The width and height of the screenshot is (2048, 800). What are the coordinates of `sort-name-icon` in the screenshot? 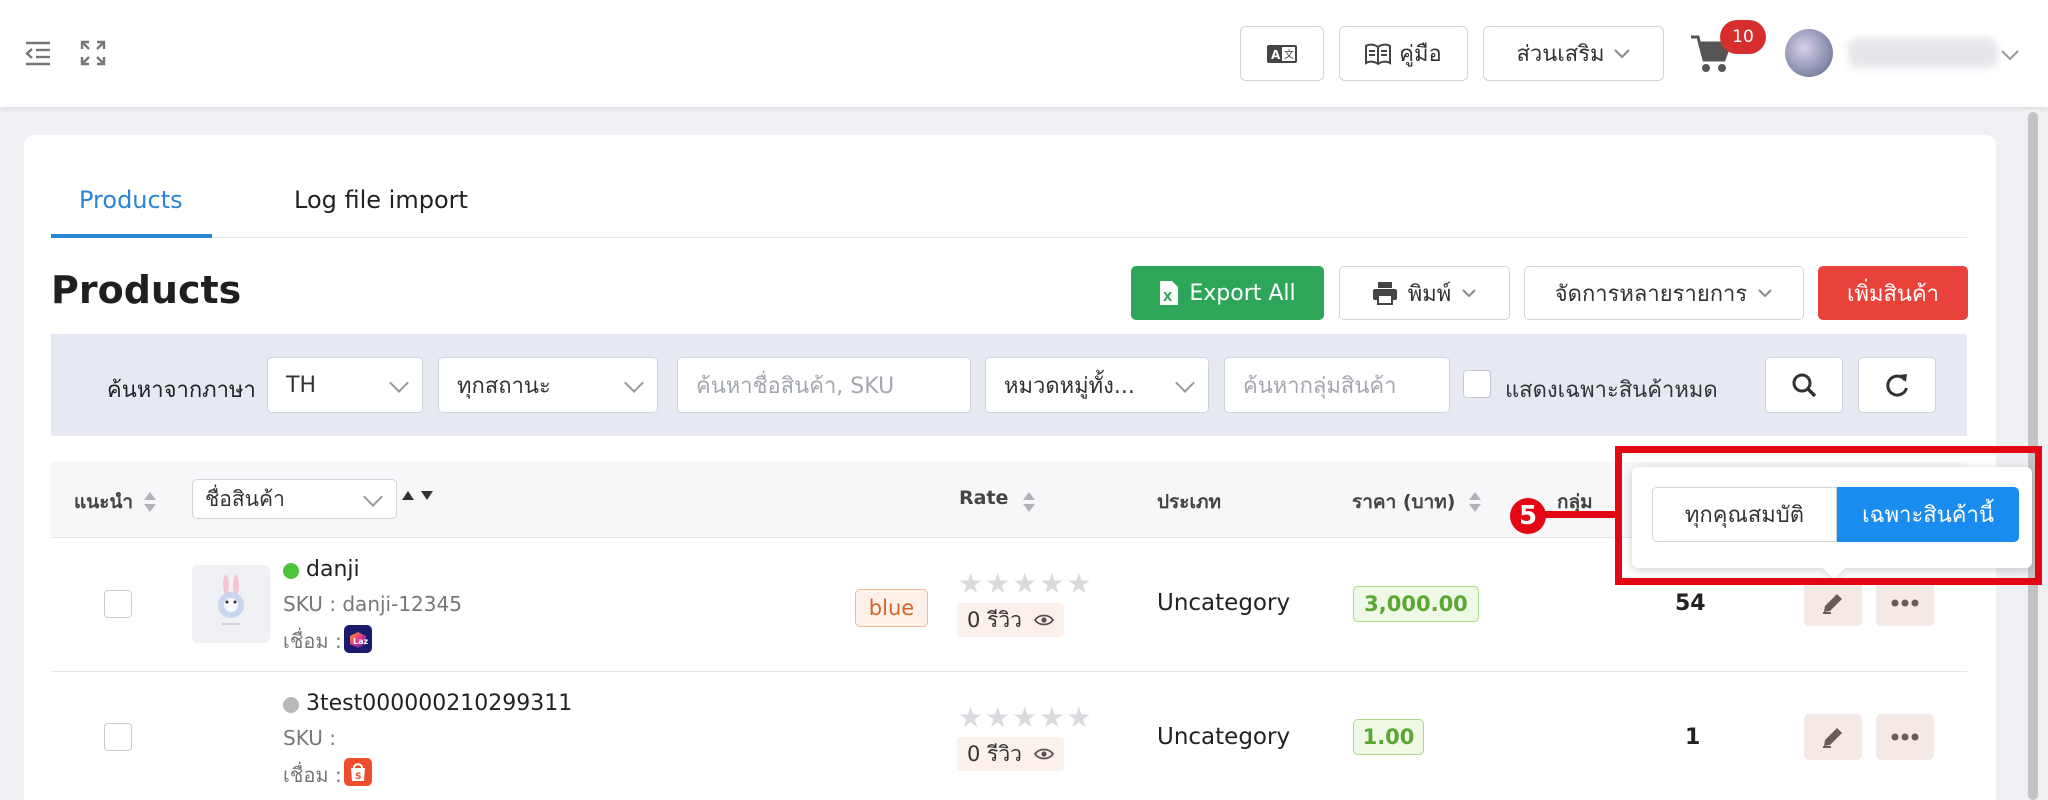 It's located at (419, 495).